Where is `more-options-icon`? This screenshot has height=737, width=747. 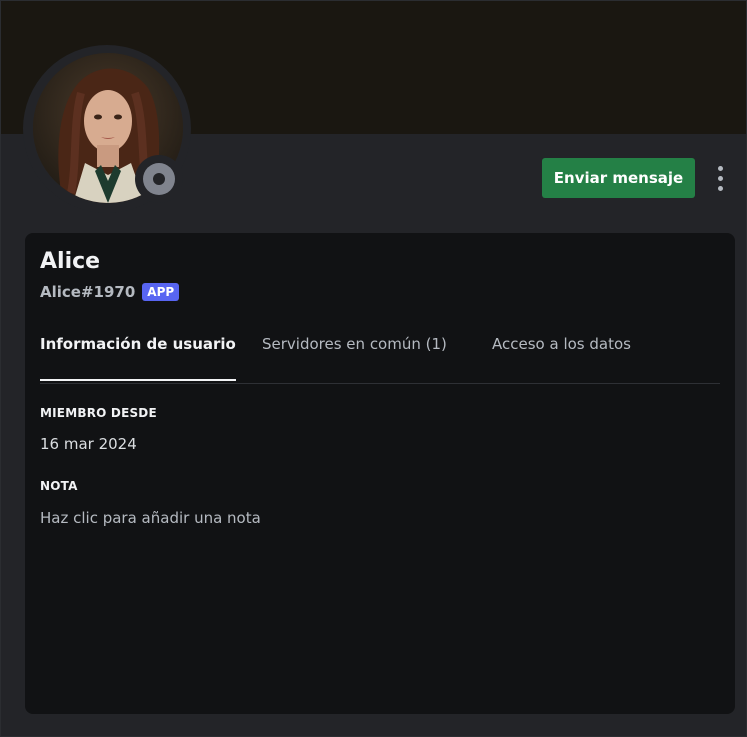 more-options-icon is located at coordinates (720, 178).